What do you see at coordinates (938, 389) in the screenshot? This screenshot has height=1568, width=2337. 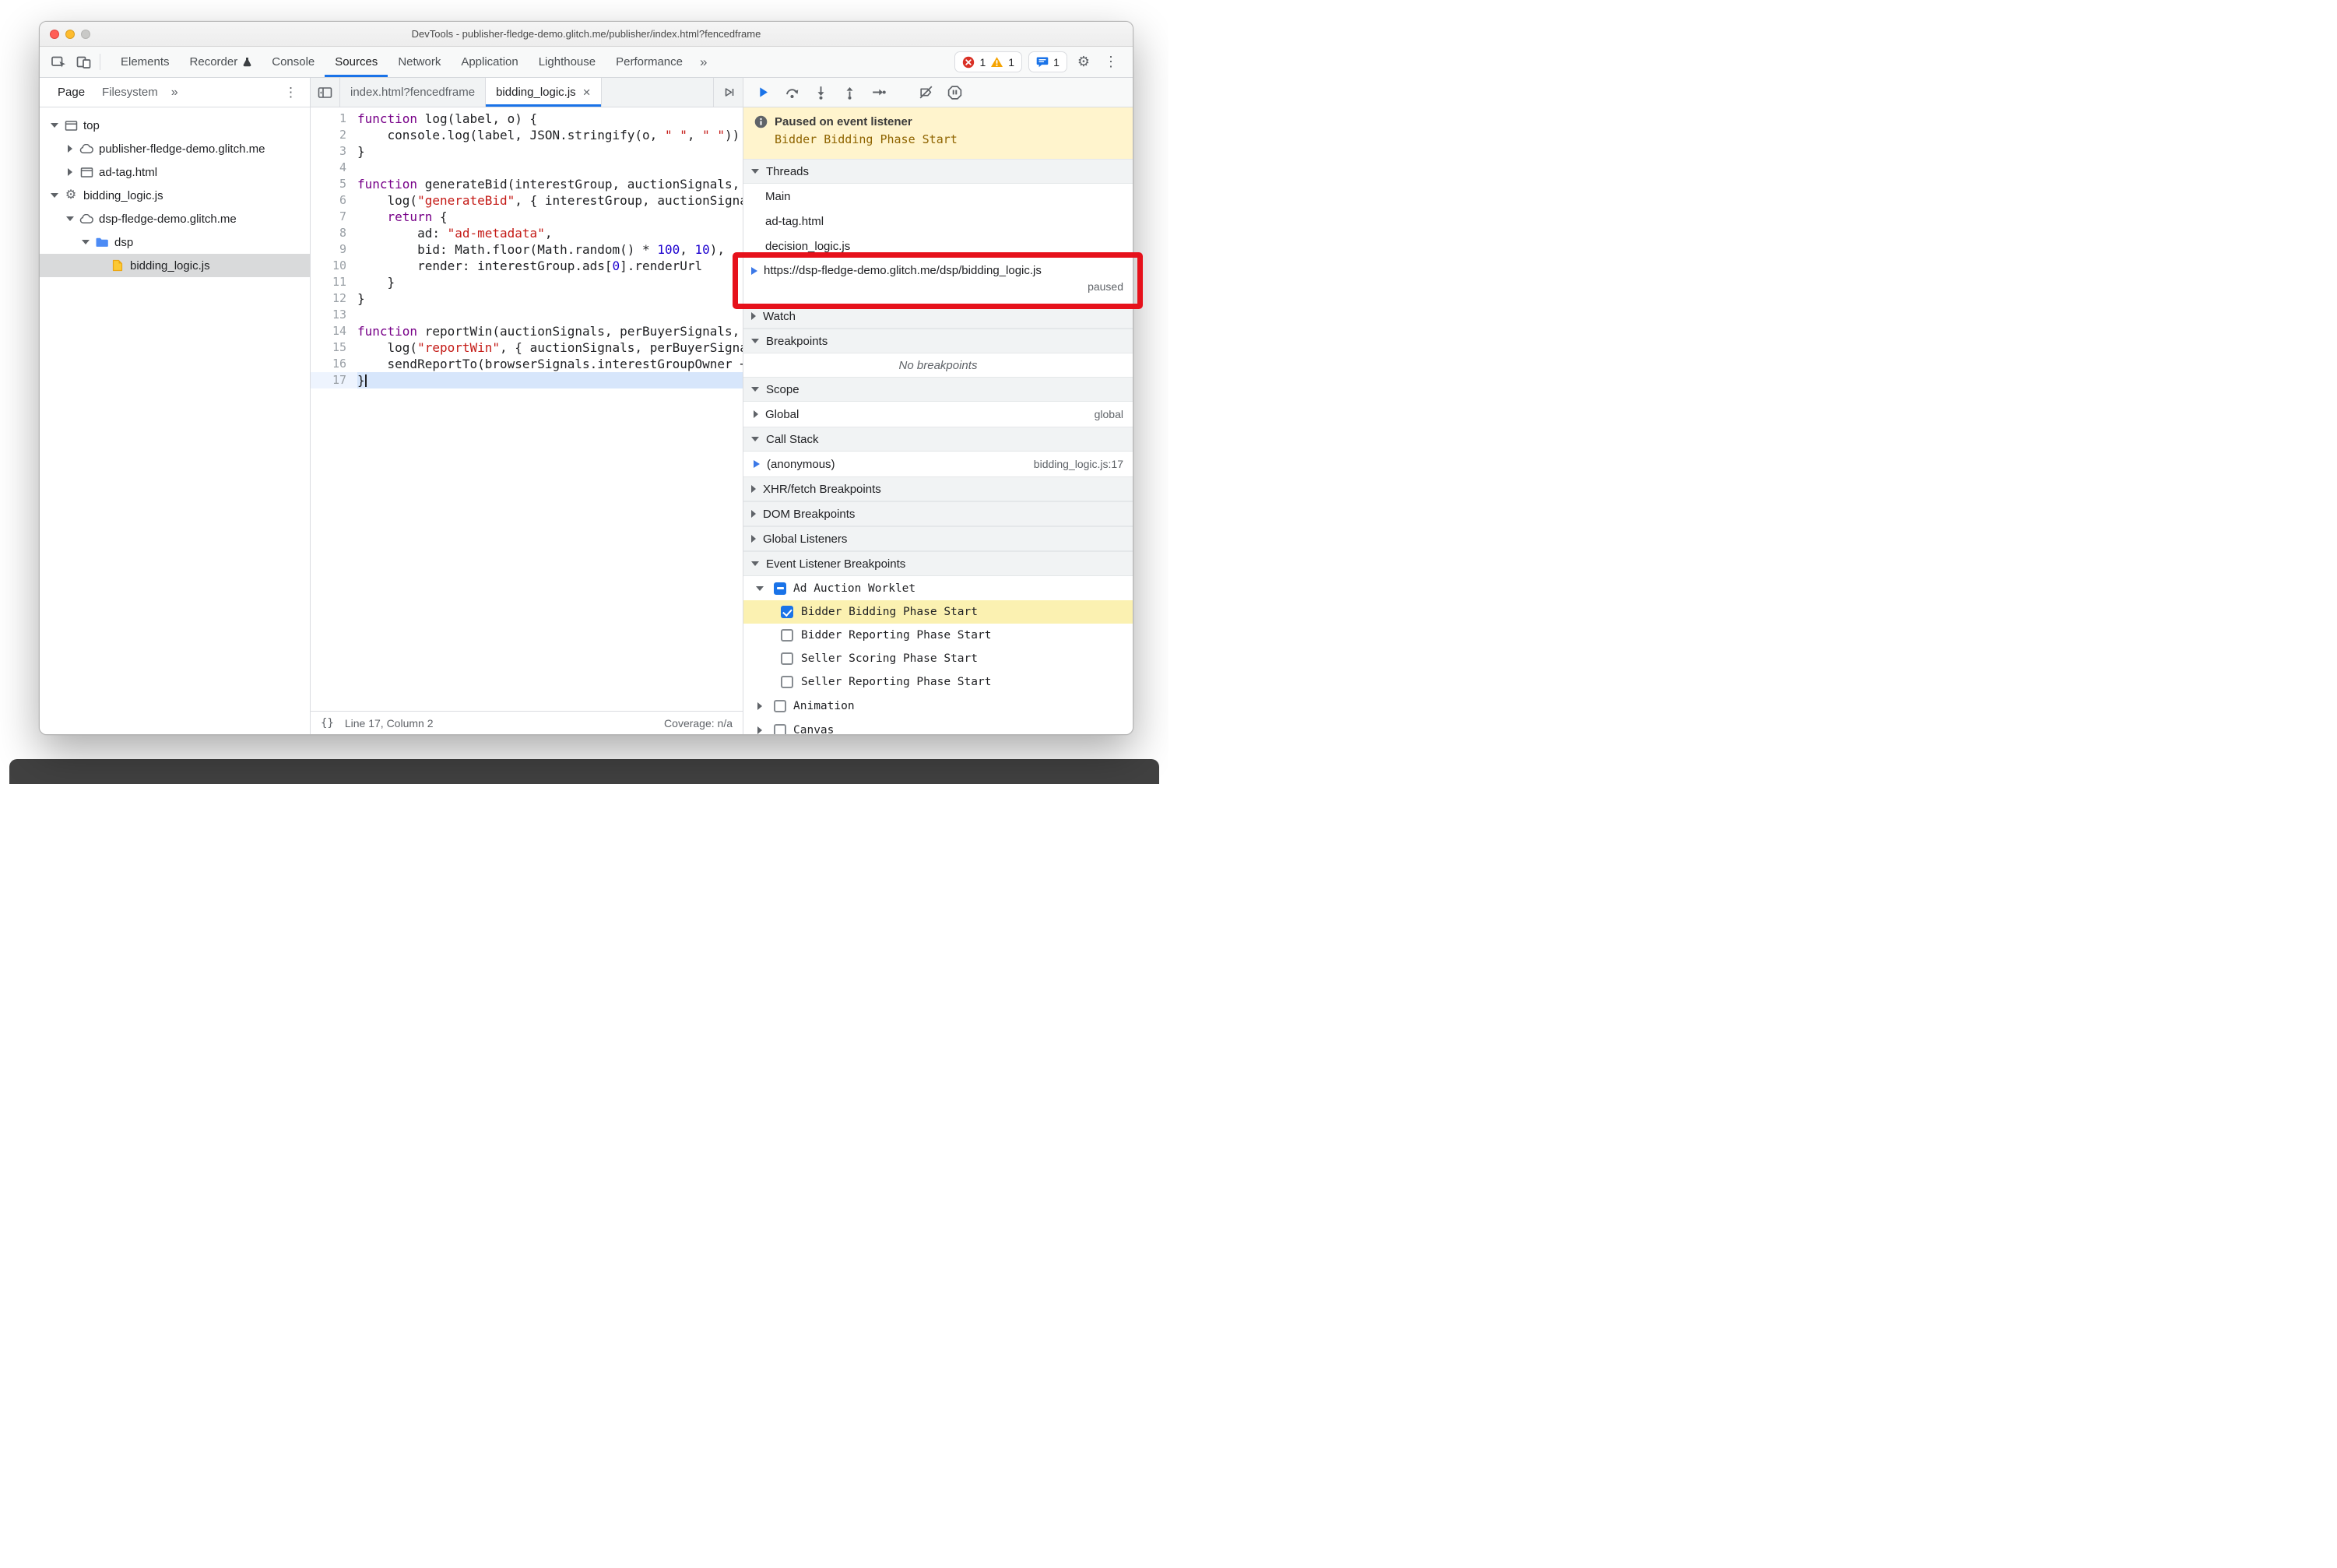 I see `section-header-scope: Scope` at bounding box center [938, 389].